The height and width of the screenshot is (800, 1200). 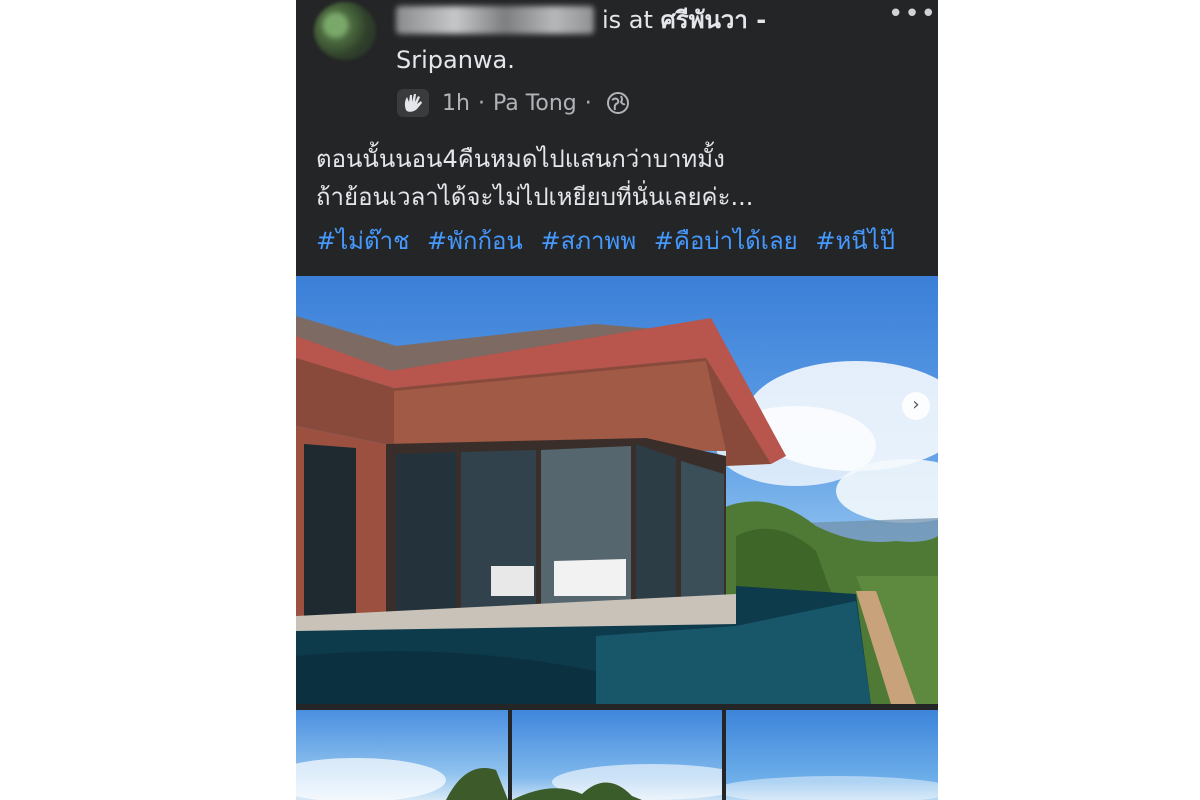 I want to click on post-title: is at ศรีพันวา -, so click(x=684, y=20).